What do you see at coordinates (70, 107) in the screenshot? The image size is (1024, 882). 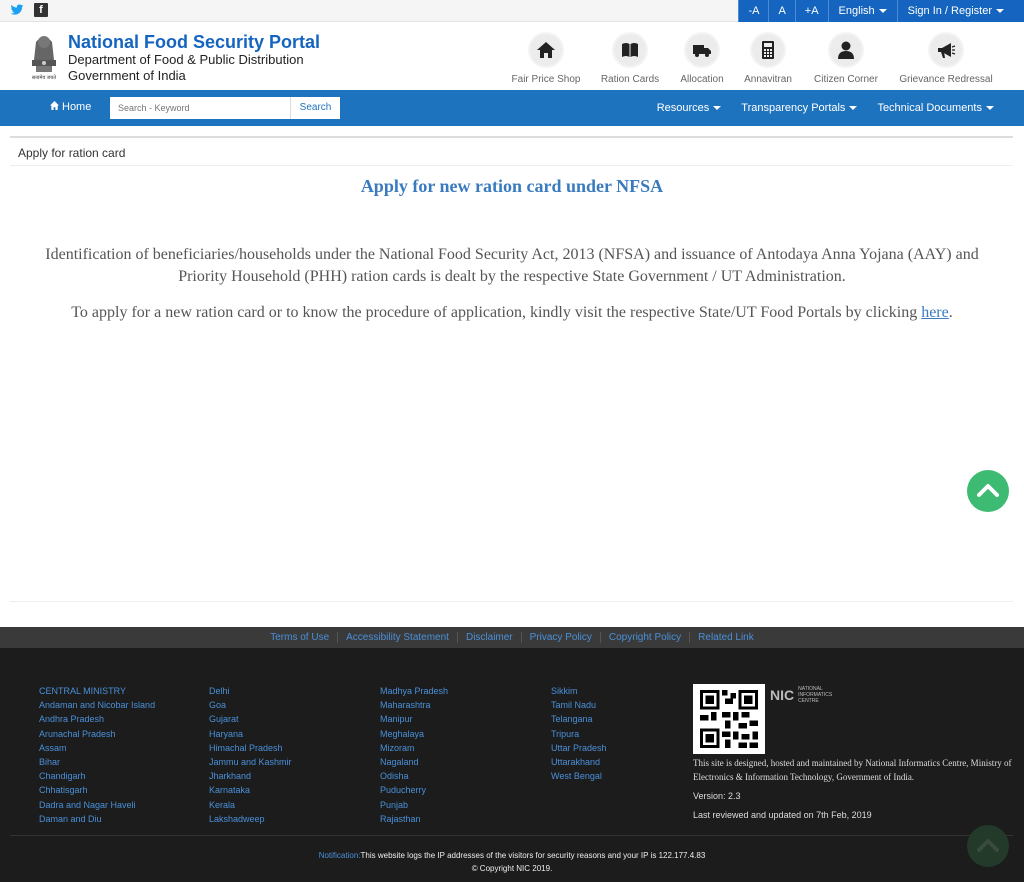 I see `home-link: Home` at bounding box center [70, 107].